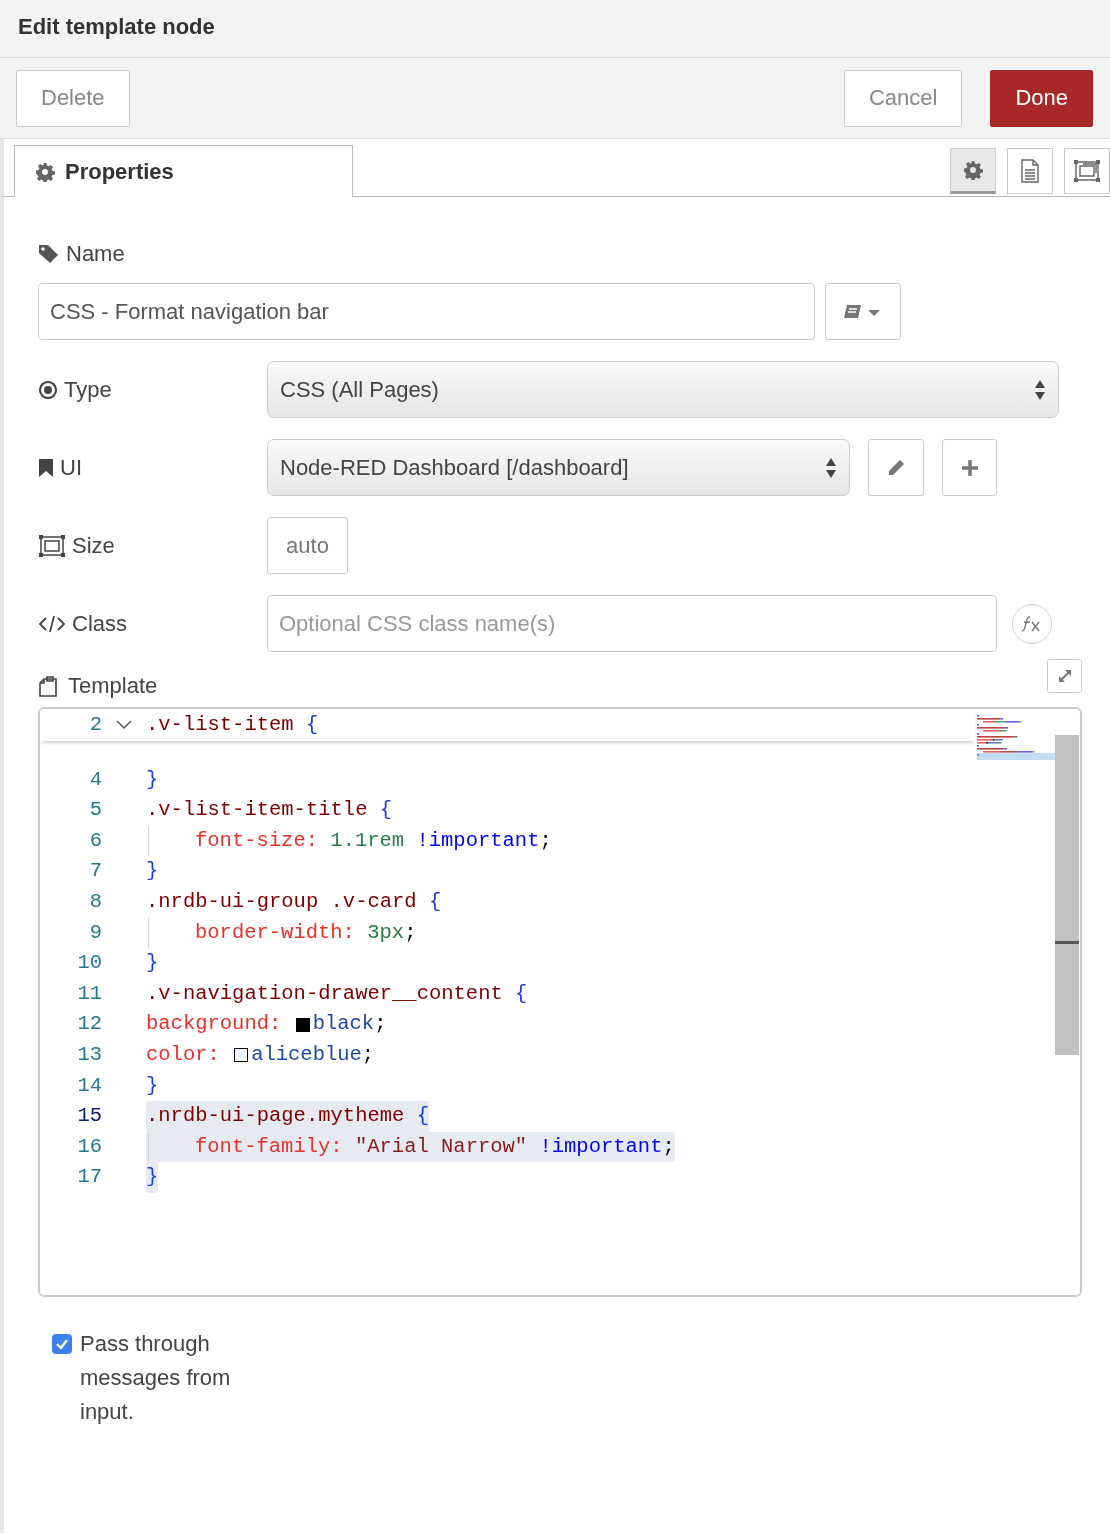  Describe the element at coordinates (426, 311) in the screenshot. I see `name-field: CSS - Format navigation bar` at that location.